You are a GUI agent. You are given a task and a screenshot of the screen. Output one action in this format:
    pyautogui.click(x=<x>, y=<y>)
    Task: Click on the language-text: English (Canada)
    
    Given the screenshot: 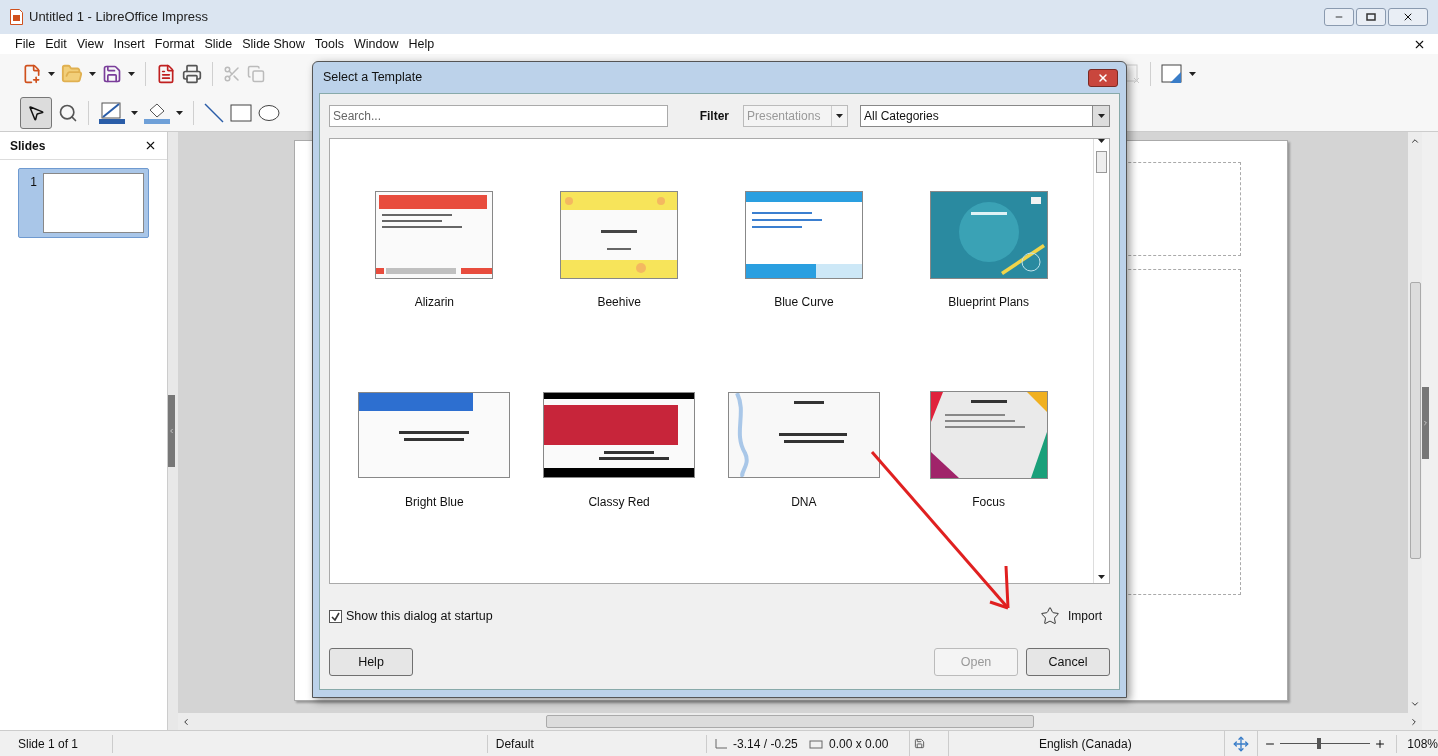 What is the action you would take?
    pyautogui.click(x=1085, y=744)
    